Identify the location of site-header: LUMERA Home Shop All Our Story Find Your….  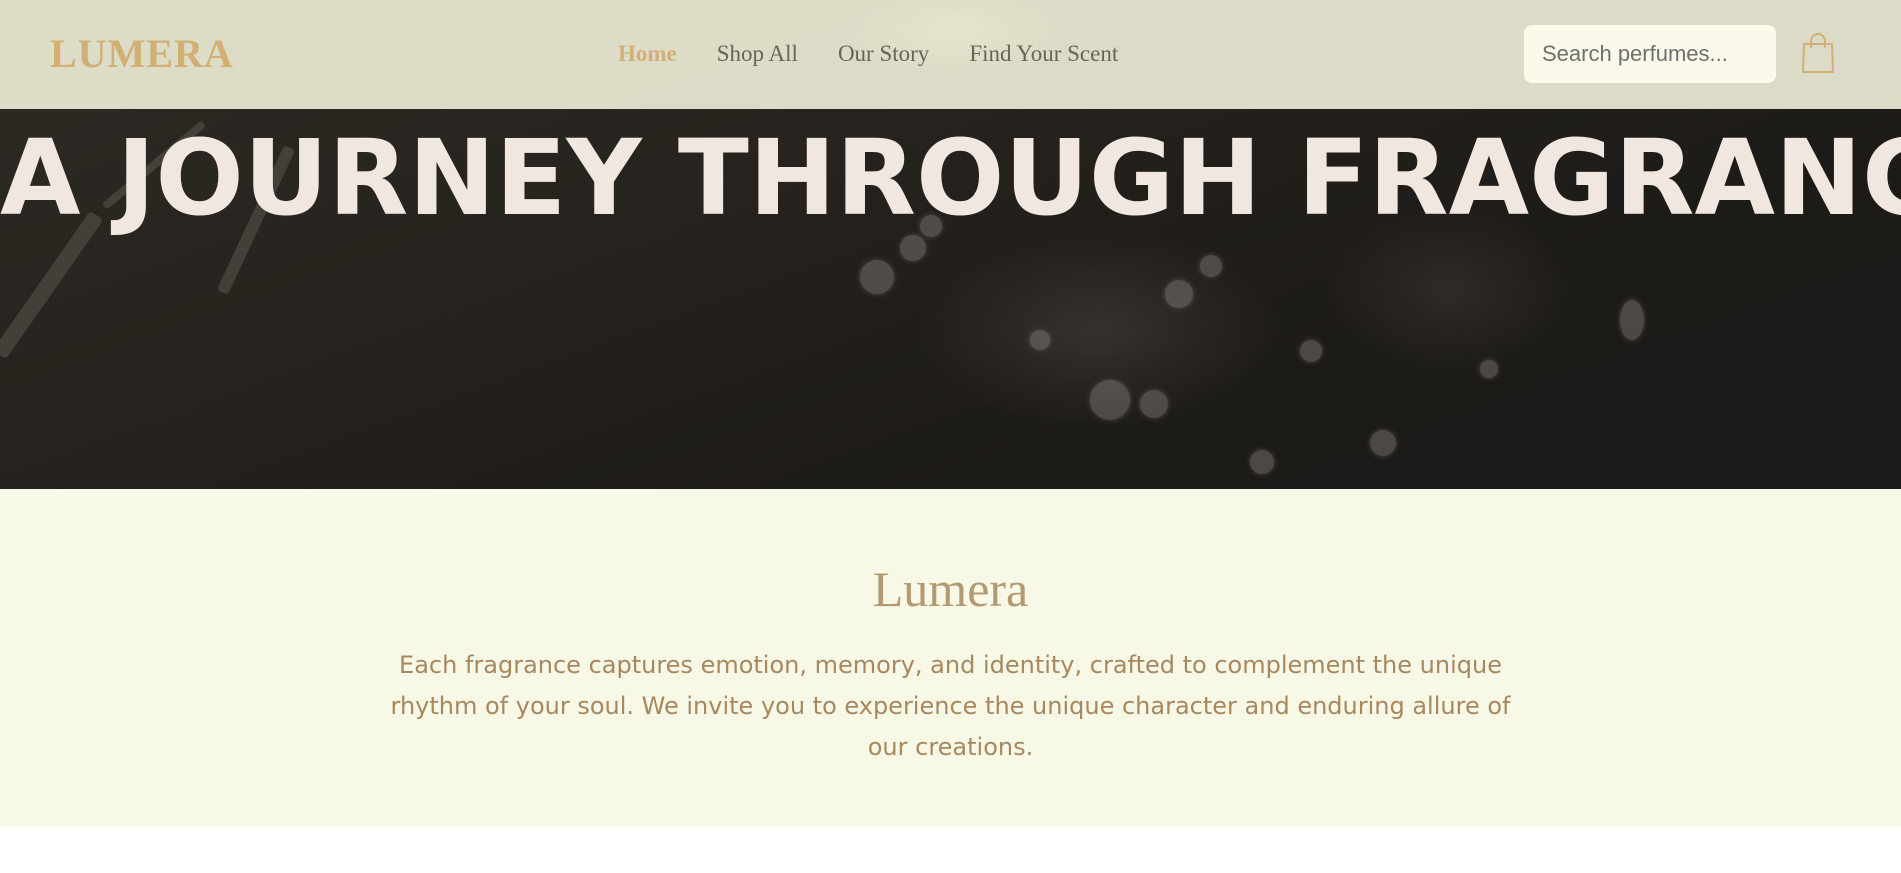
(950, 54).